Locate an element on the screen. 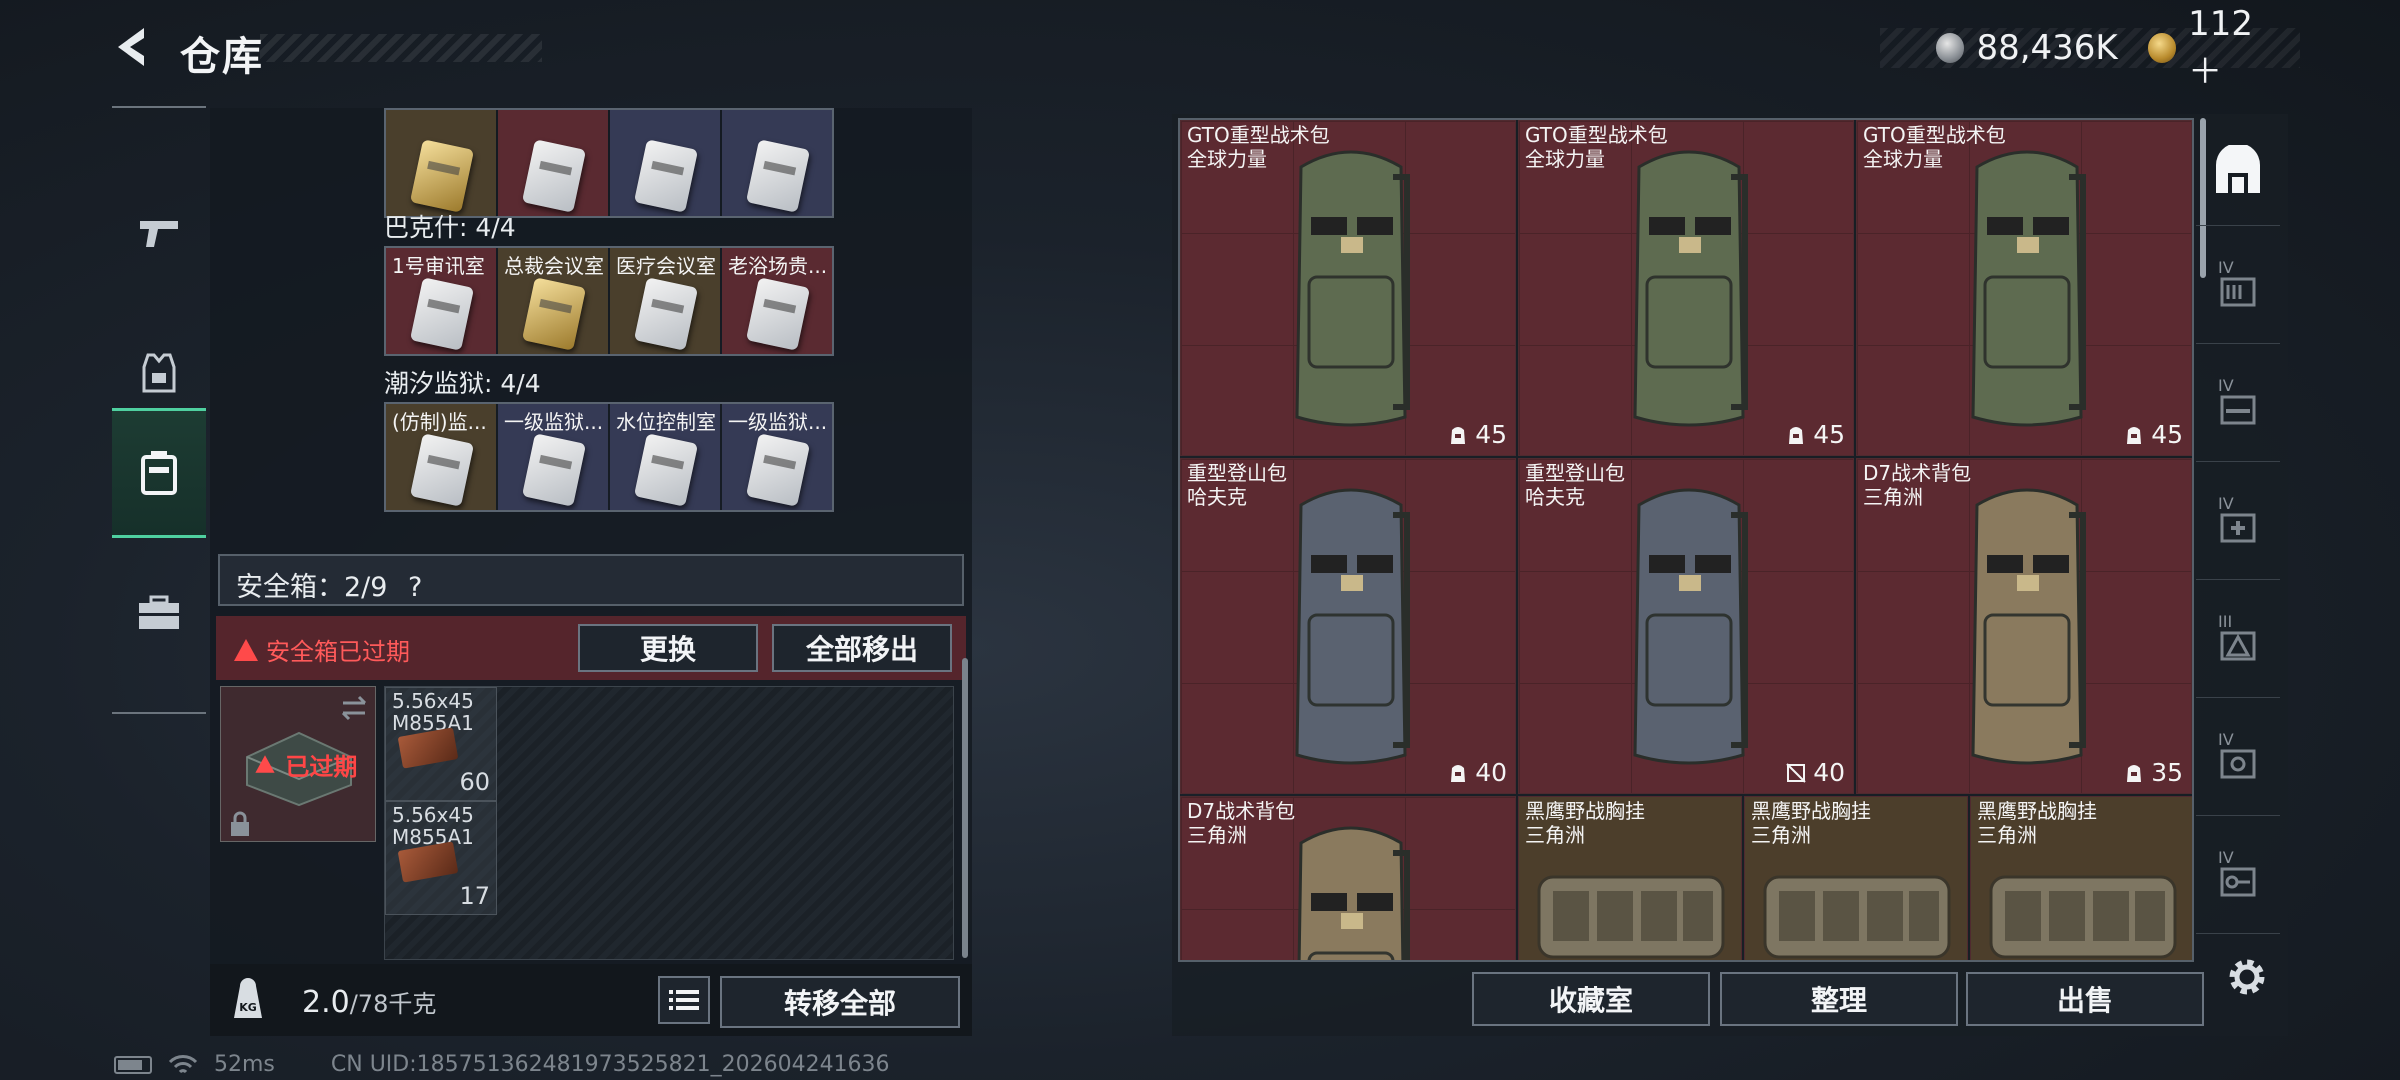 This screenshot has height=1080, width=2400. item-faction: 全球力量 is located at coordinates (1903, 159).